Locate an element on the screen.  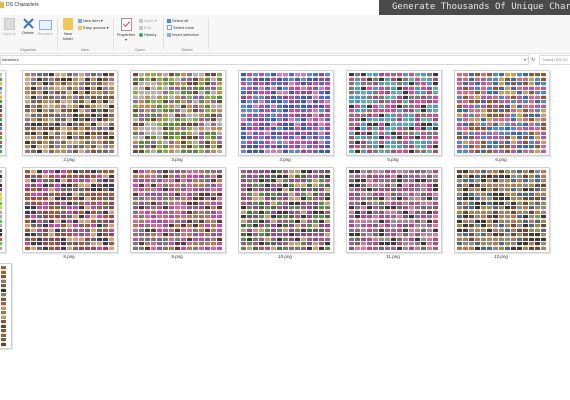
invert-selection-label: Invert selection is located at coordinates (185, 34).